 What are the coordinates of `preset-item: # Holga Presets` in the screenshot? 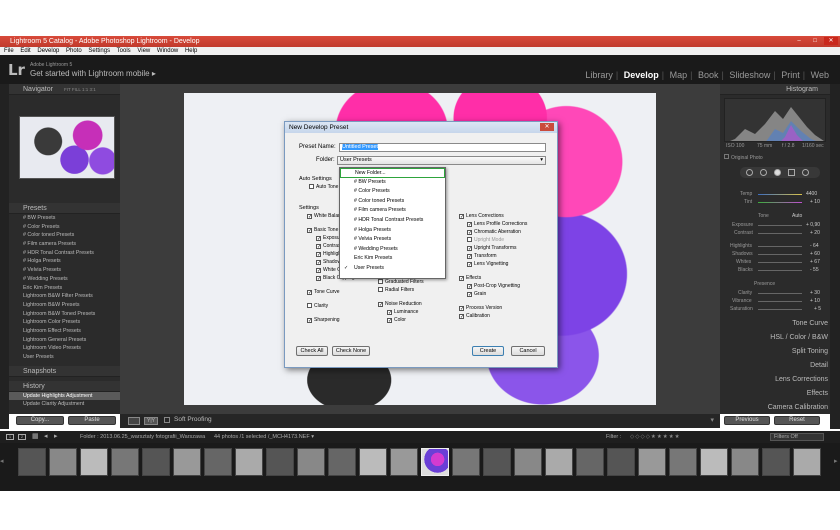 It's located at (64, 261).